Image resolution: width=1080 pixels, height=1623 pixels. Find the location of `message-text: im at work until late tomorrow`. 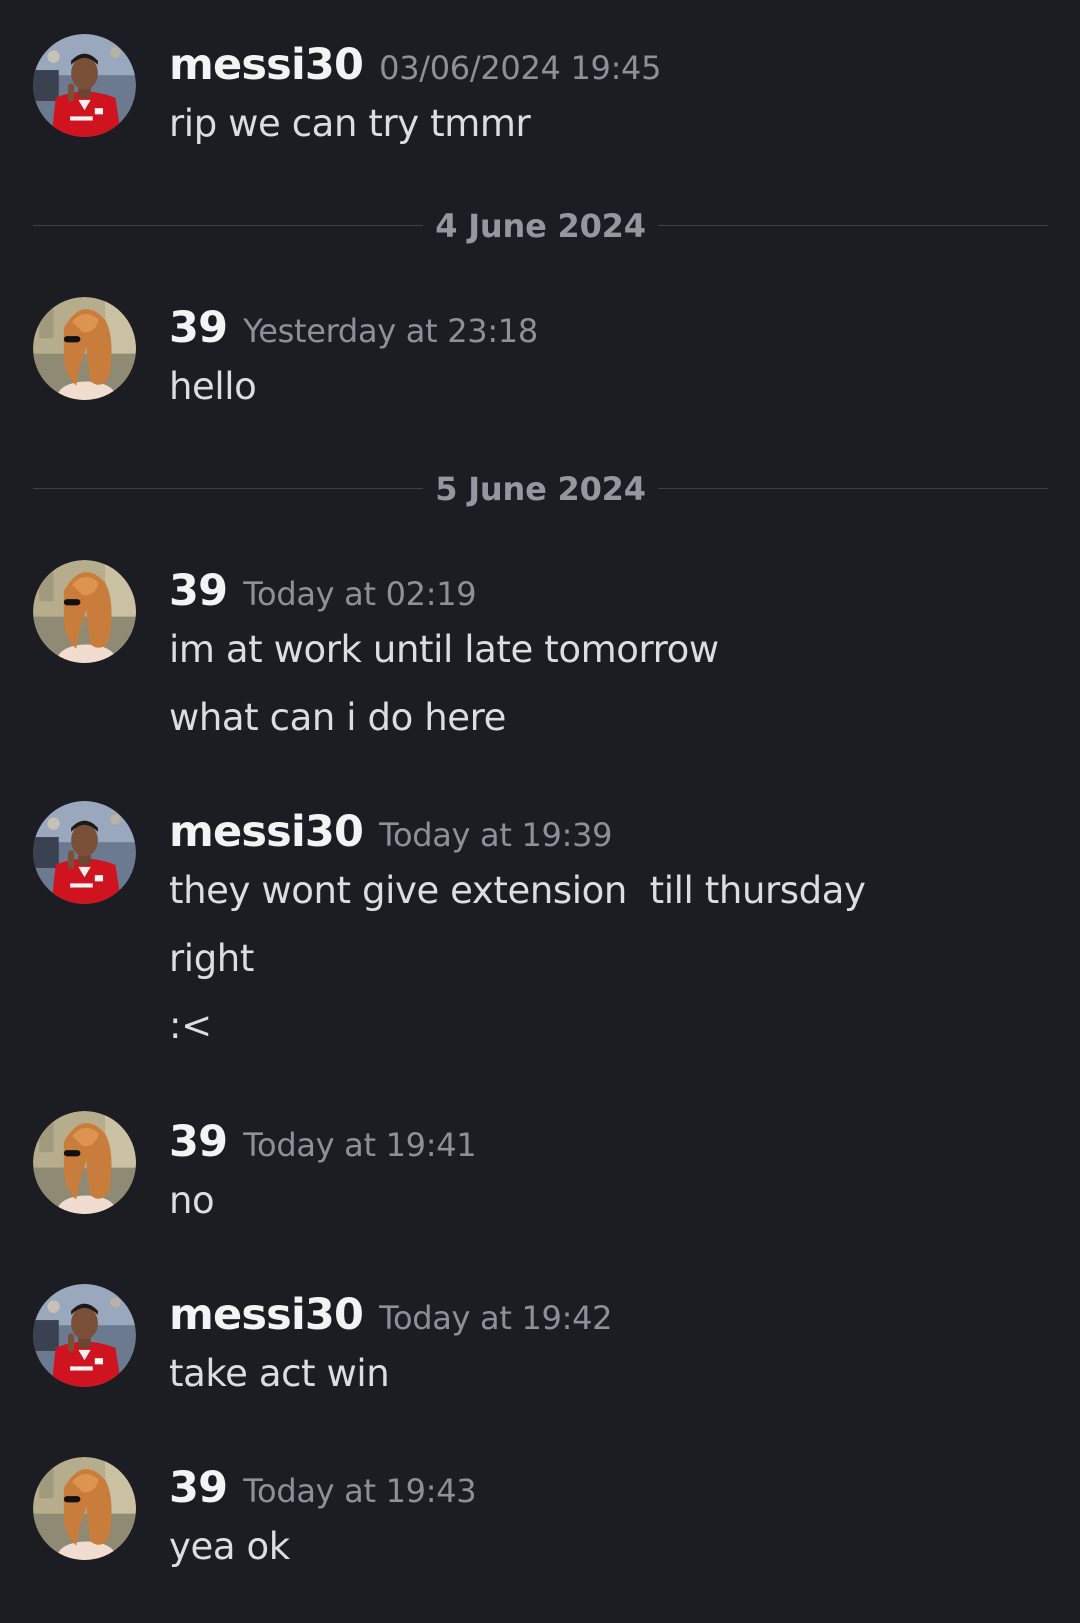

message-text: im at work until late tomorrow is located at coordinates (444, 649).